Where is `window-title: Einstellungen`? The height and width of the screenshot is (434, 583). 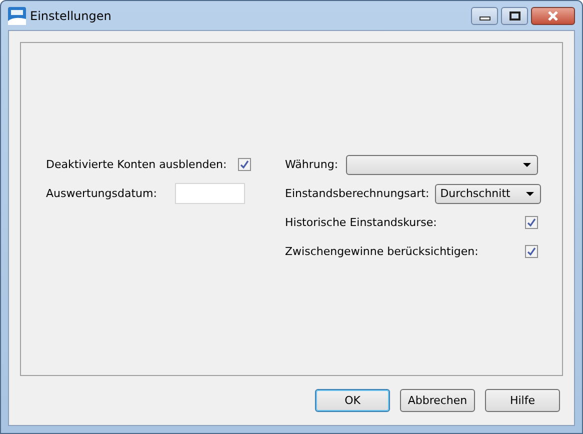 window-title: Einstellungen is located at coordinates (71, 15).